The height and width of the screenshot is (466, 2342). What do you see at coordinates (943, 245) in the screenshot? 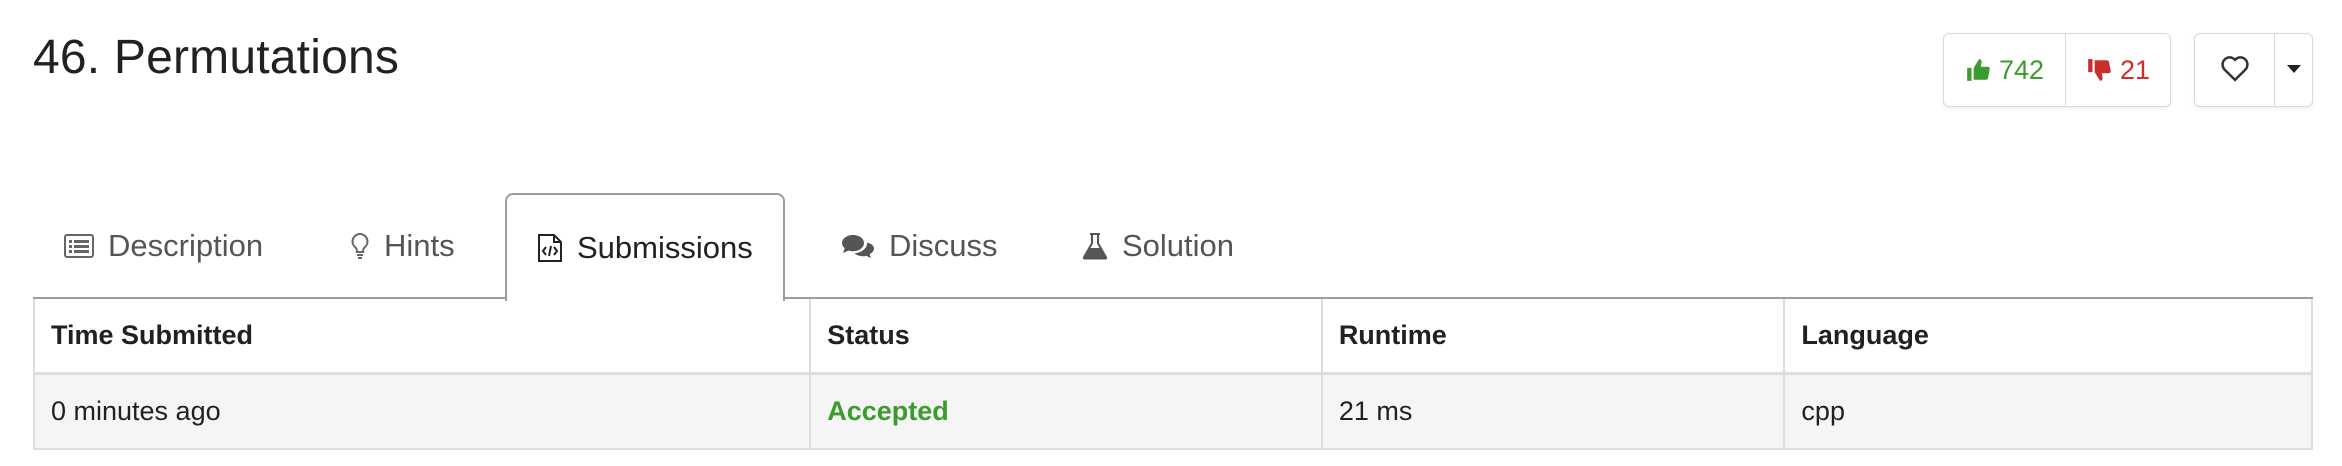
I see `tab-label: Discuss` at bounding box center [943, 245].